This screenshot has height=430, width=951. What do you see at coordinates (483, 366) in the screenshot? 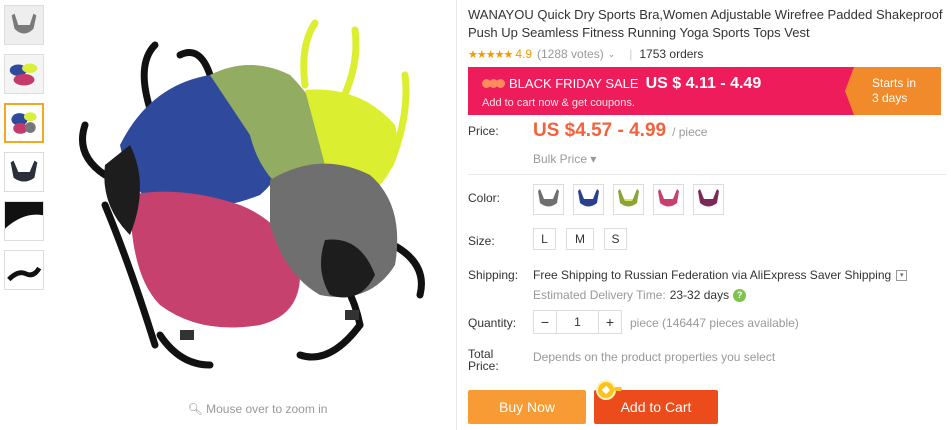
I see `total-label-line2: Price:` at bounding box center [483, 366].